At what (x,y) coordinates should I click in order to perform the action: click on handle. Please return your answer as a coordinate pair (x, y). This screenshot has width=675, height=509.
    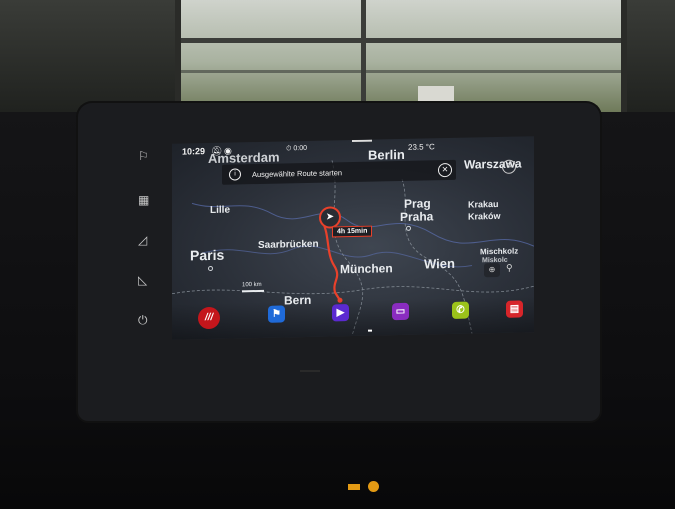
    Looking at the image, I should click on (362, 141).